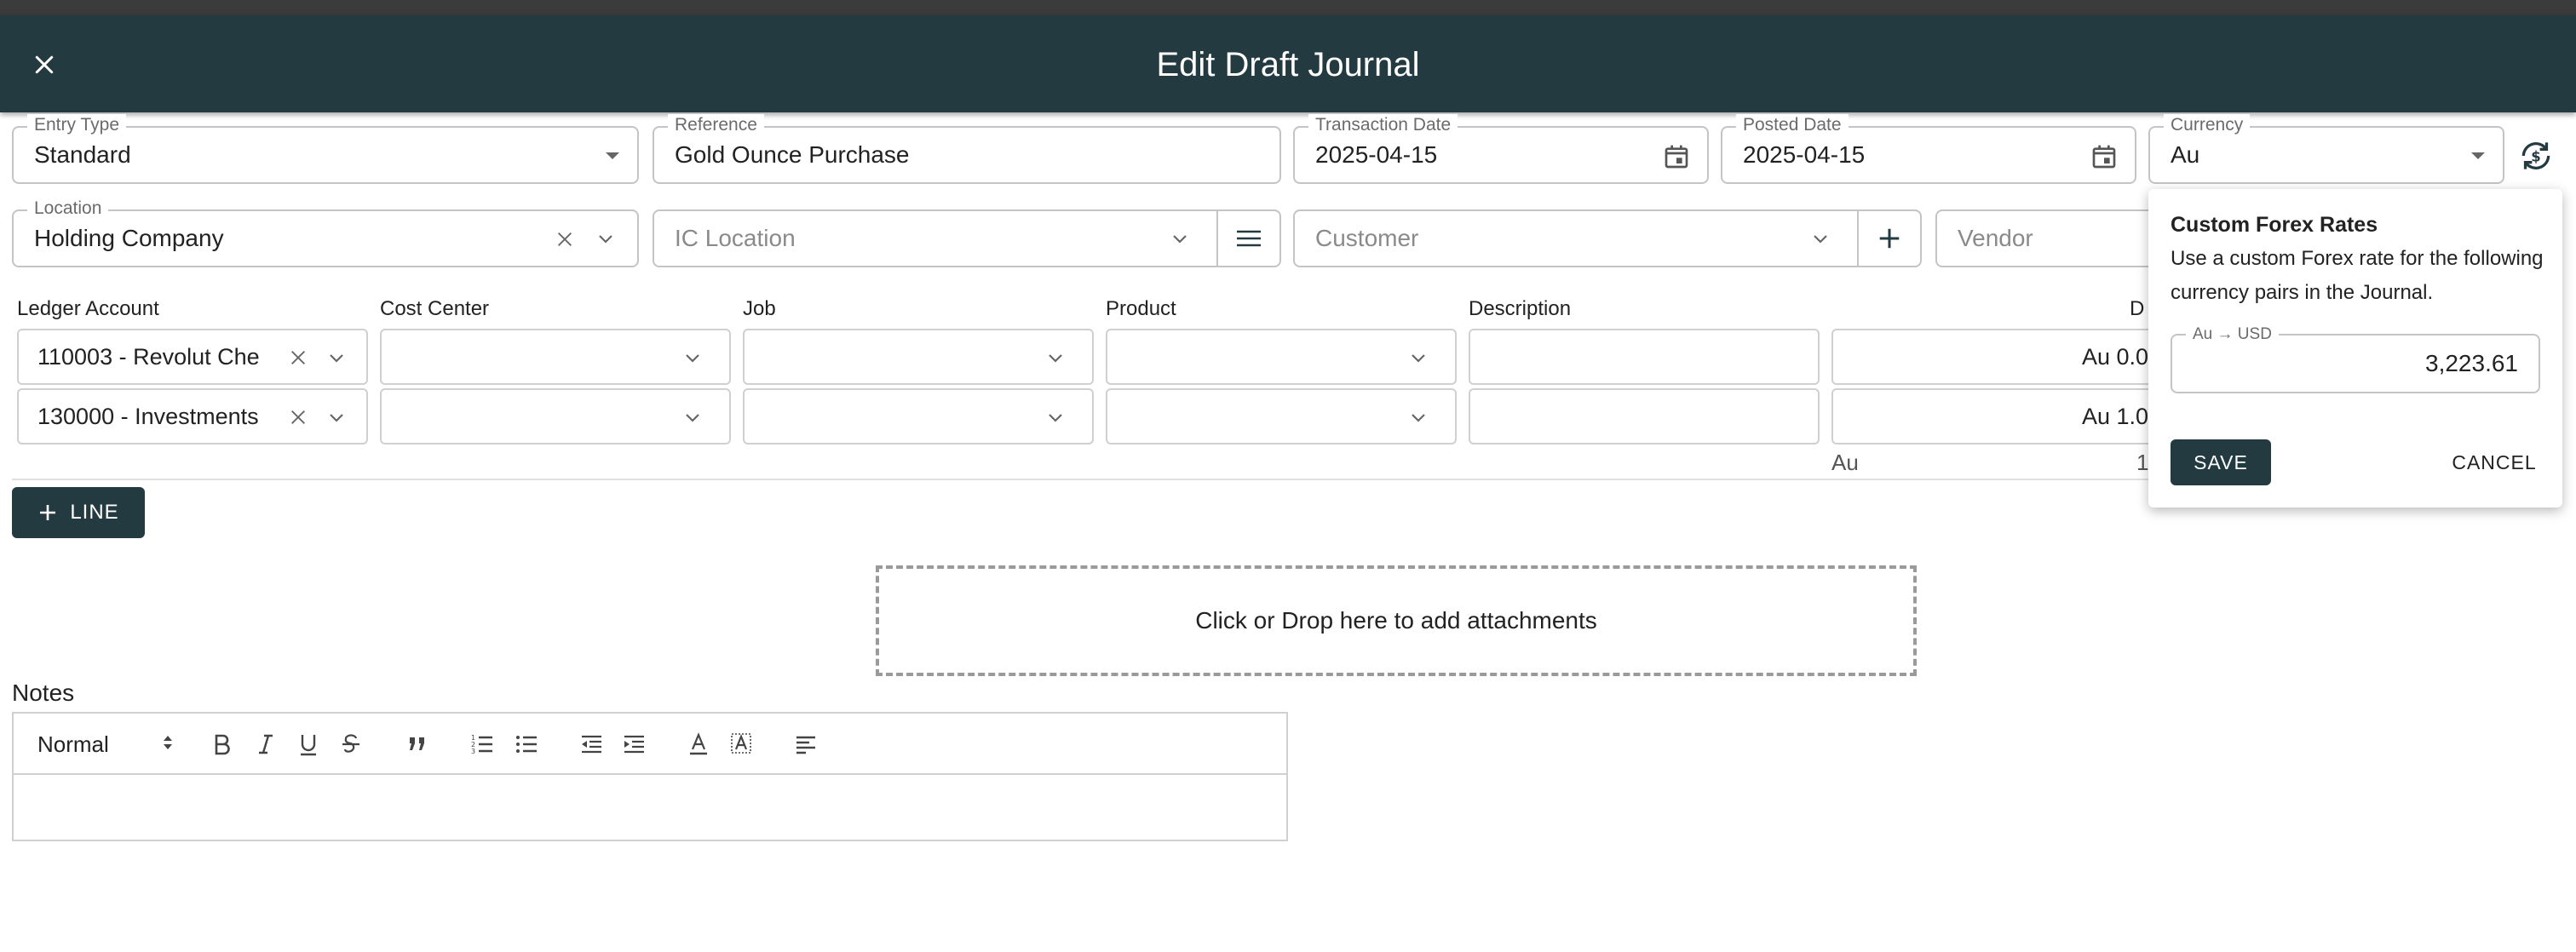 The height and width of the screenshot is (952, 2576). I want to click on posted-date-field: Posted Date 2025-04-15, so click(1929, 149).